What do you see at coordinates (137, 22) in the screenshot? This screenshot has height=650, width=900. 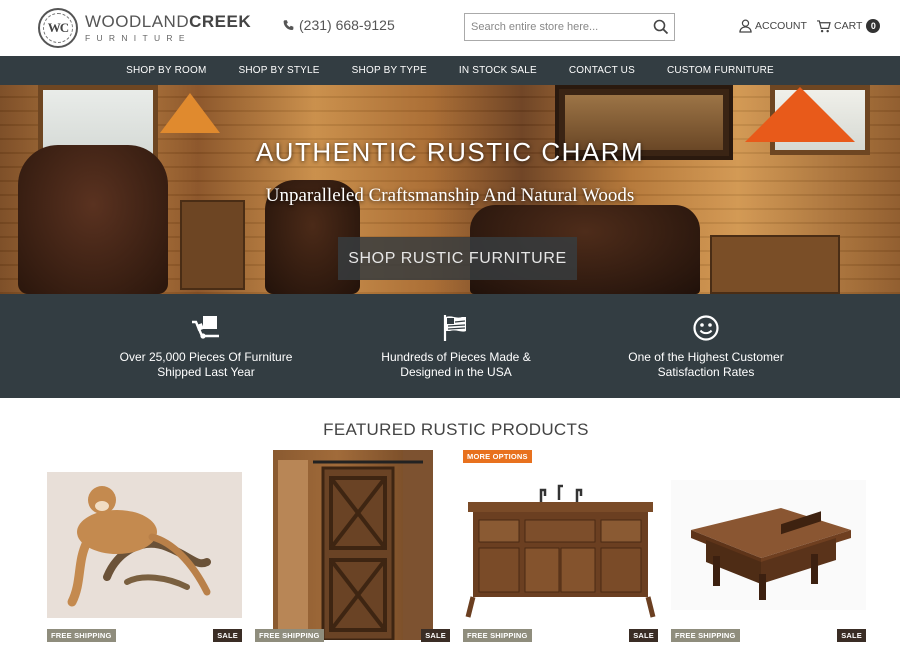 I see `logo-name-light: WOODLAND` at bounding box center [137, 22].